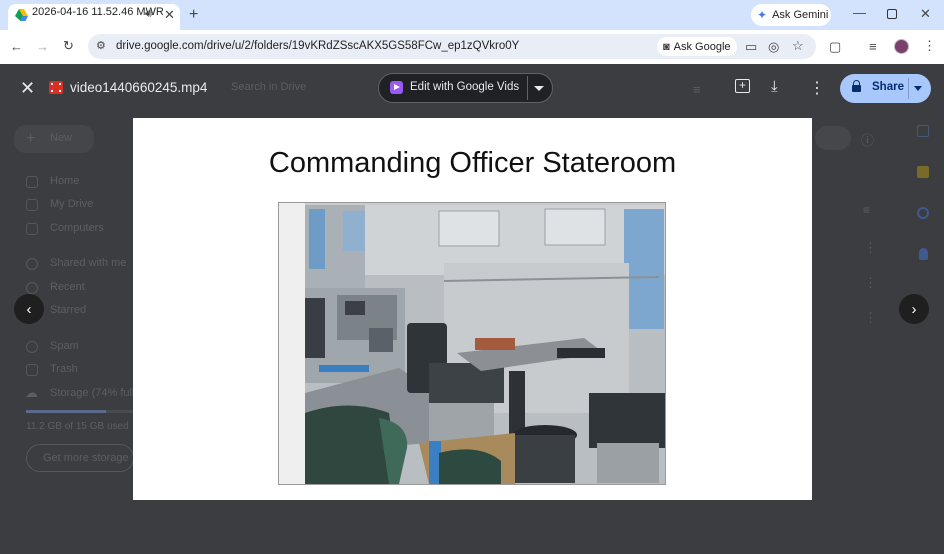  What do you see at coordinates (61, 138) in the screenshot?
I see `new-button-label: New` at bounding box center [61, 138].